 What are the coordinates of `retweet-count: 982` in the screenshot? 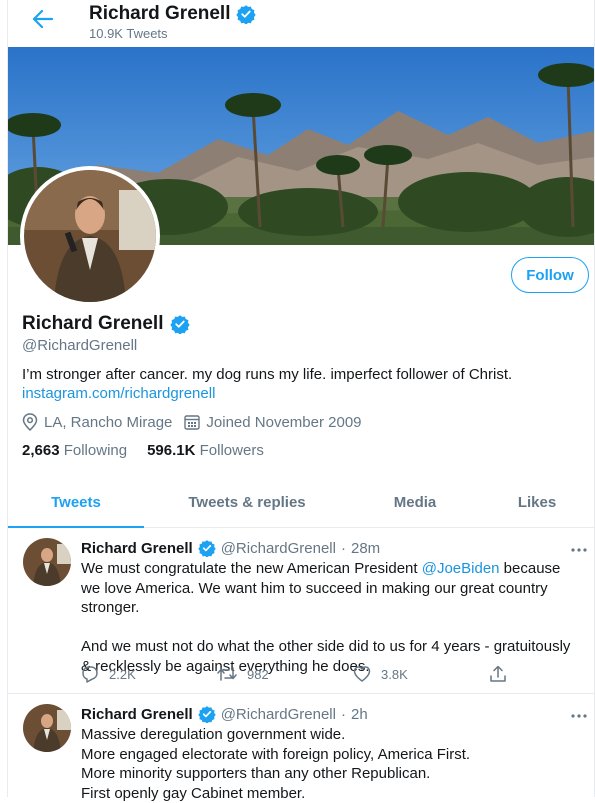 It's located at (258, 674).